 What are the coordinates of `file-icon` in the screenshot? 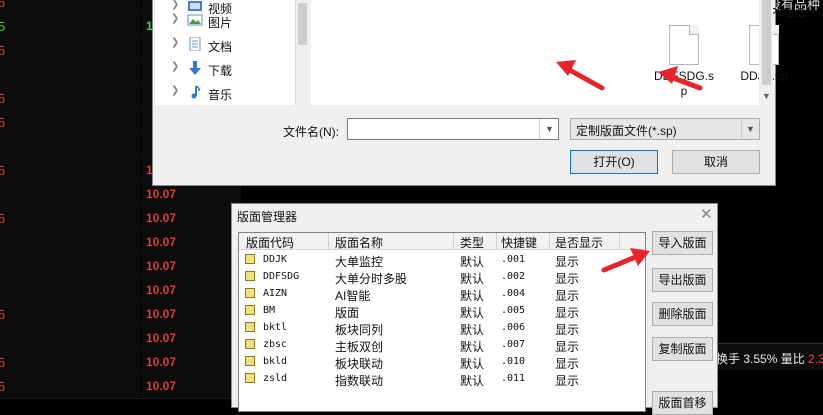 It's located at (684, 45).